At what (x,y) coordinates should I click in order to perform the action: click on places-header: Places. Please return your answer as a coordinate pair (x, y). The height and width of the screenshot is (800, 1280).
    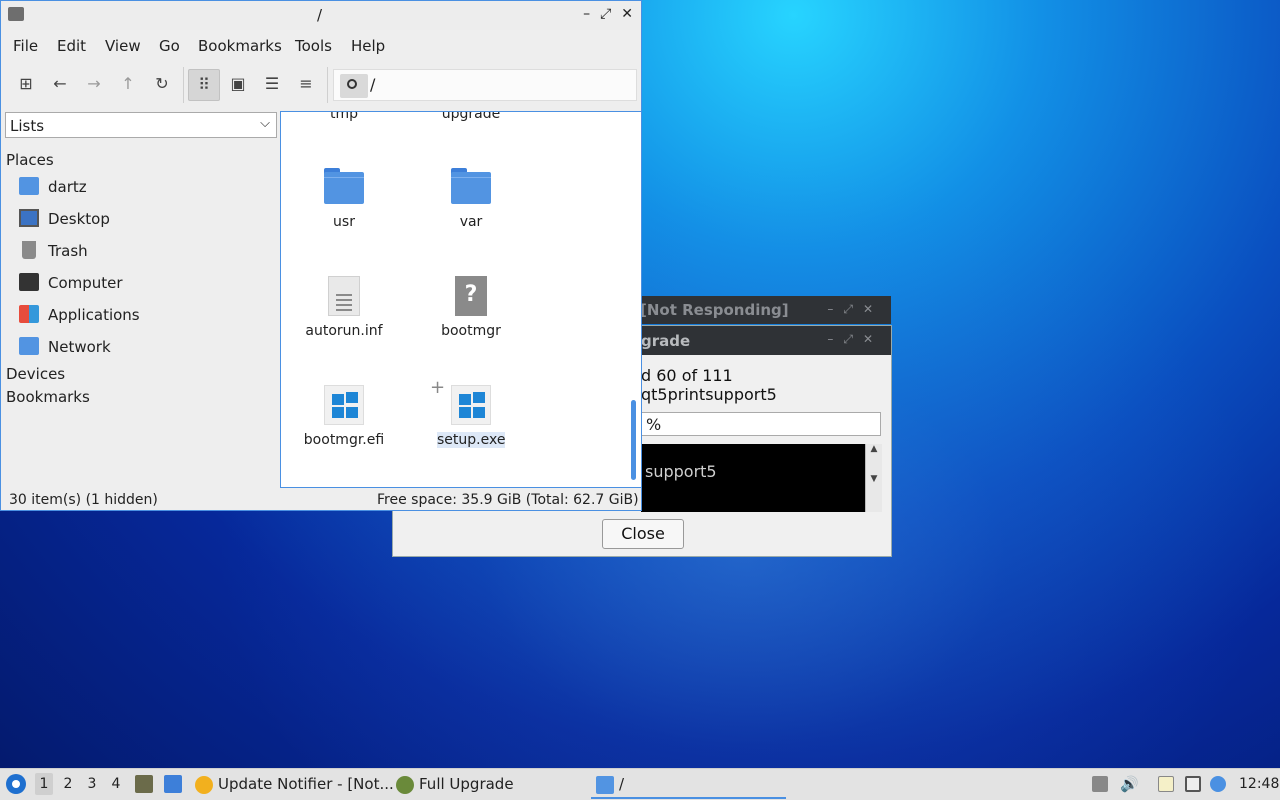
    Looking at the image, I should click on (30, 160).